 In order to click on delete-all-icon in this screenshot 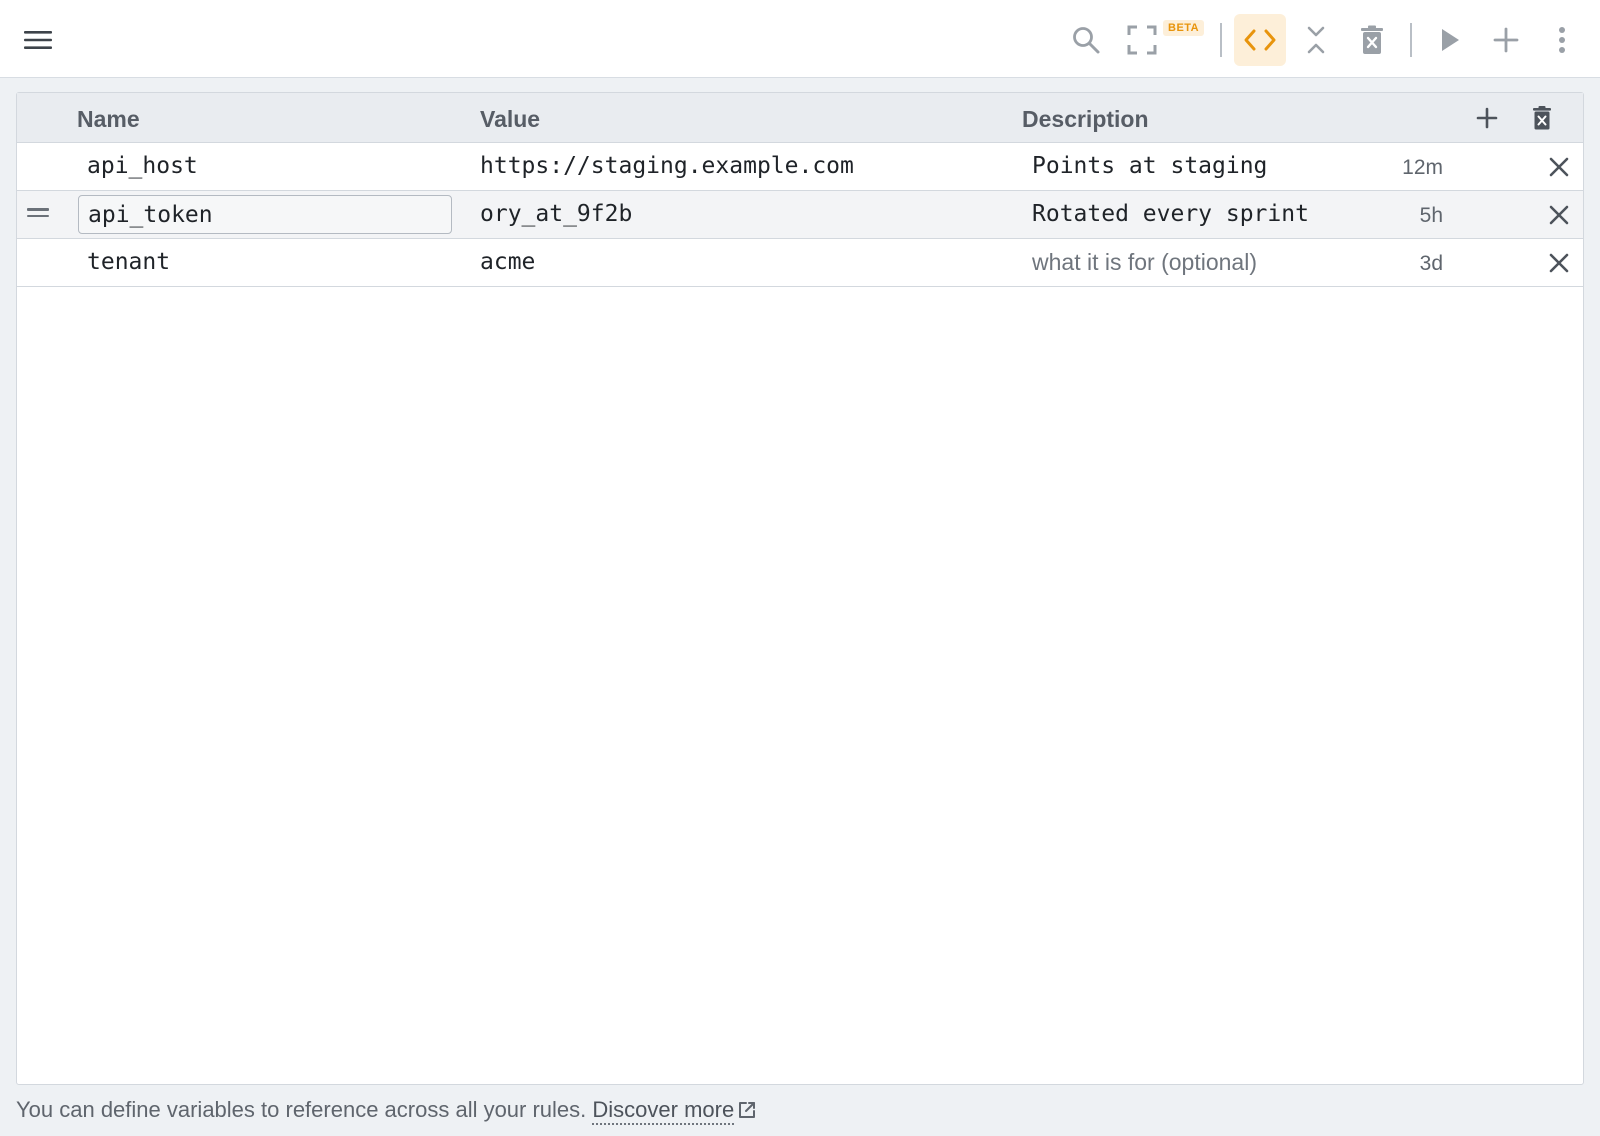, I will do `click(1372, 40)`.